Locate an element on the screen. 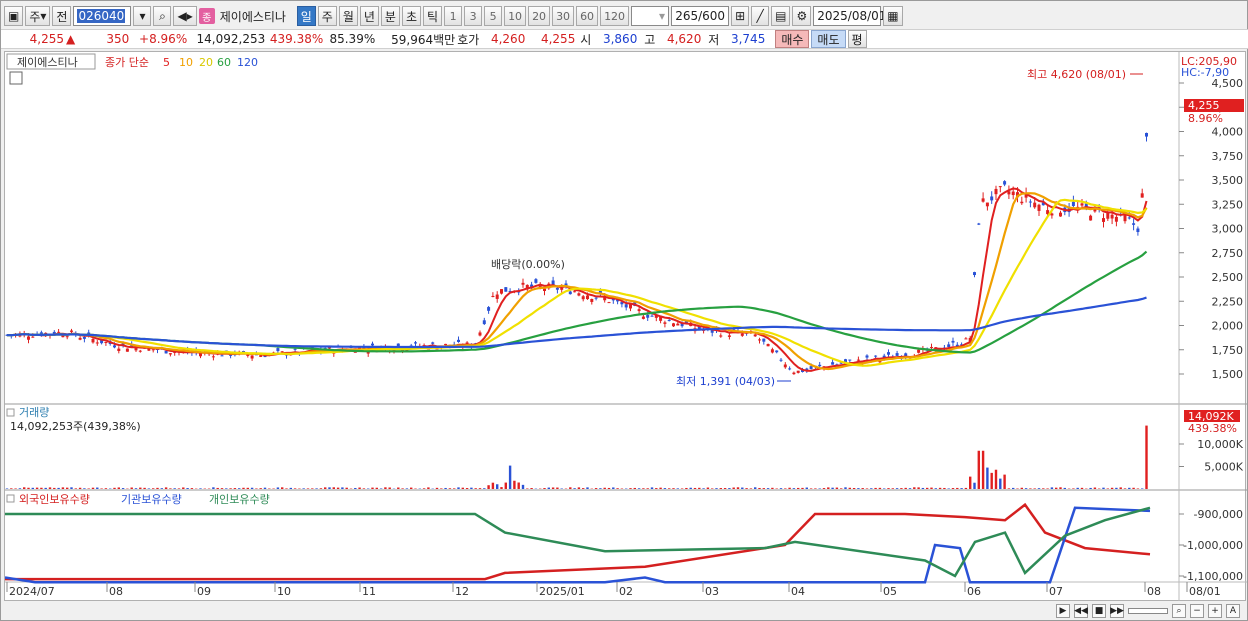 The height and width of the screenshot is (621, 1248). grid-toggle-icon is located at coordinates (16, 78).